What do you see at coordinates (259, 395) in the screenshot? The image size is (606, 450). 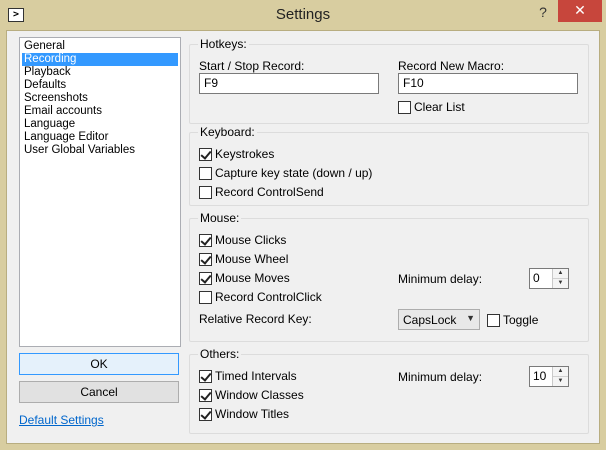 I see `window-classes-label: Window Classes` at bounding box center [259, 395].